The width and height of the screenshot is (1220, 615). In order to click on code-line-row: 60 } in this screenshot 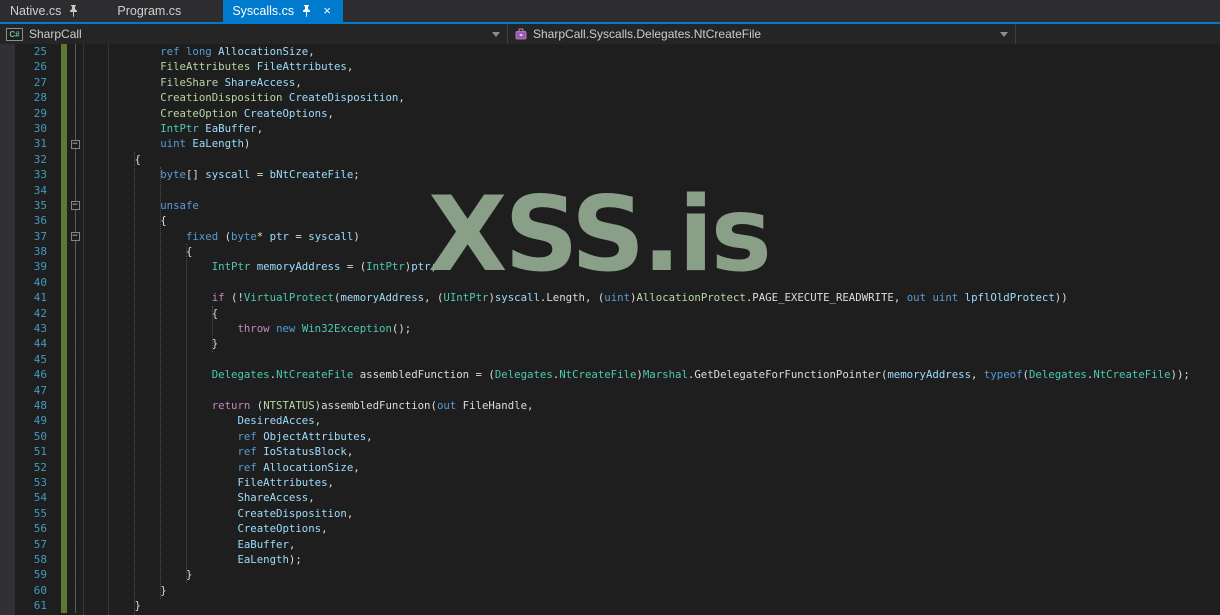, I will do `click(610, 590)`.